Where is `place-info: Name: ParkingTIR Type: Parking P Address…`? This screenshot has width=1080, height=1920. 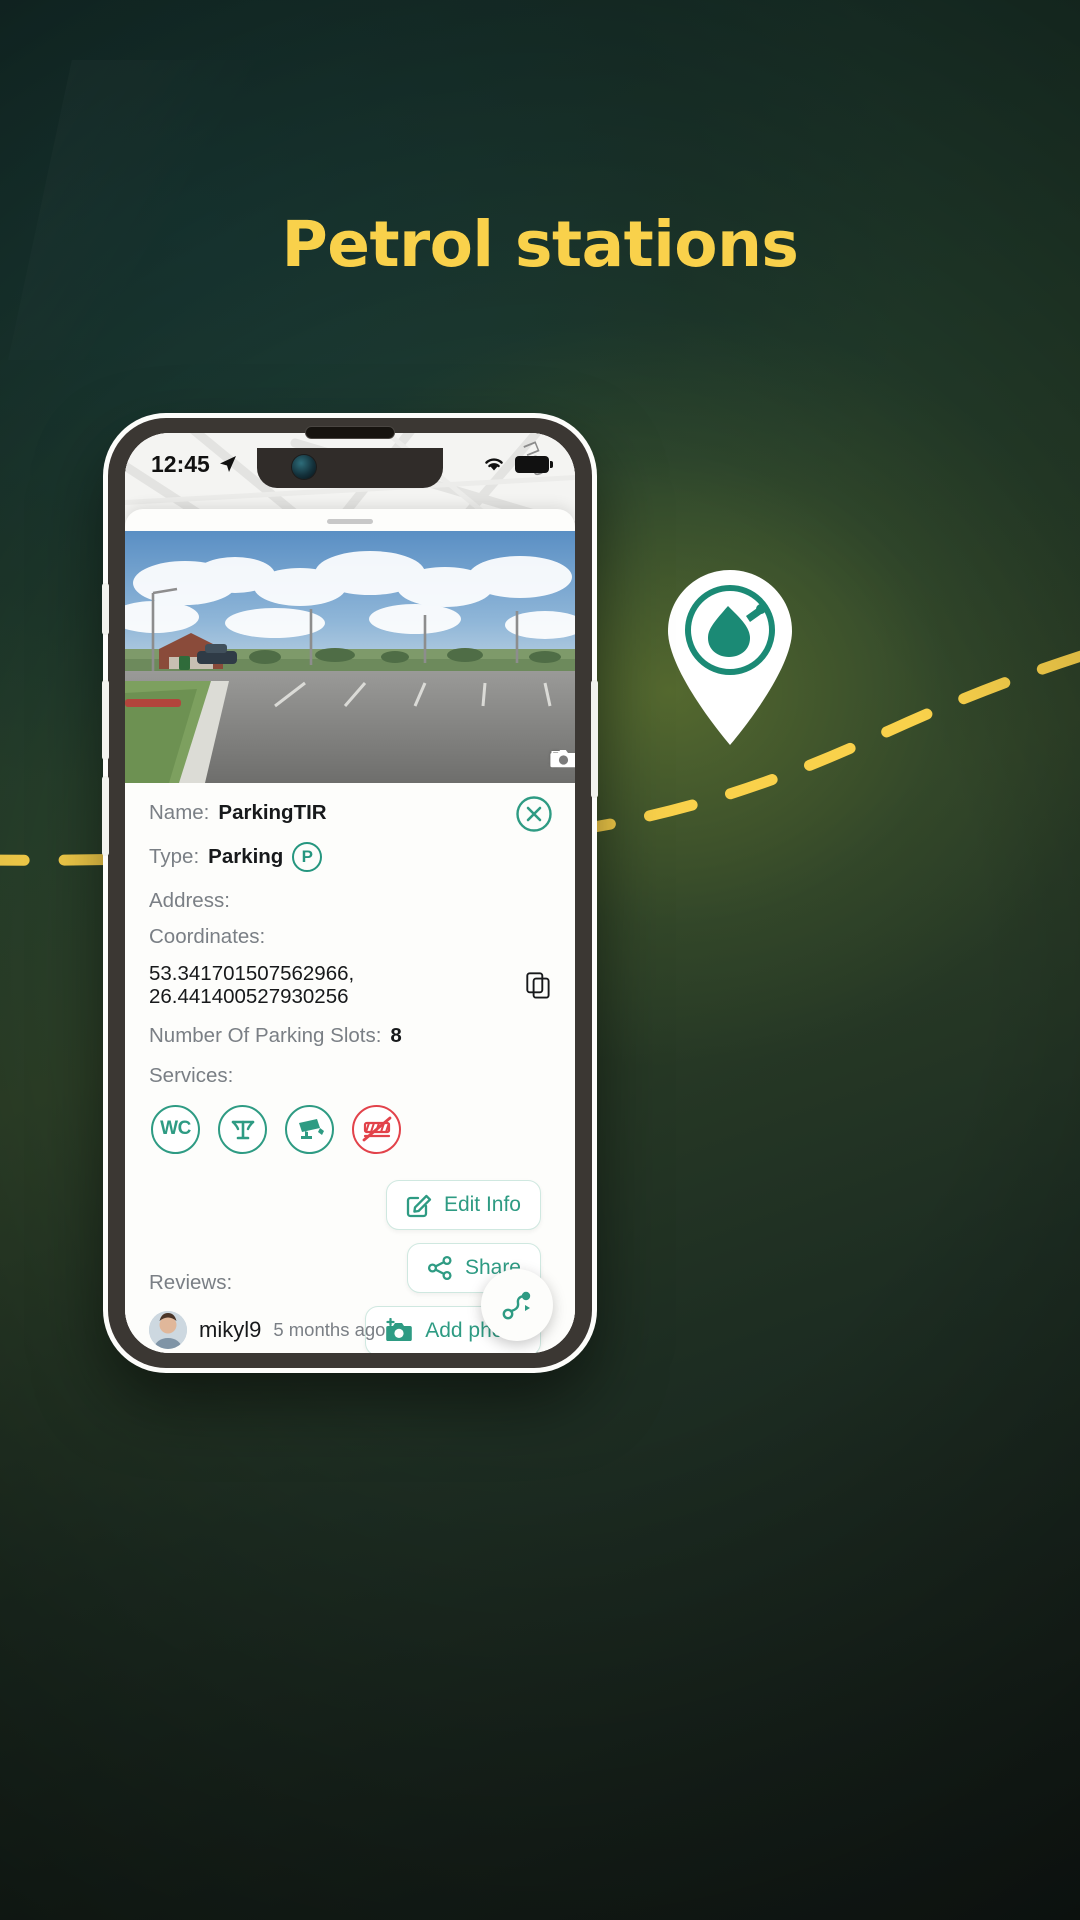
place-info: Name: ParkingTIR Type: Parking P Address… is located at coordinates (350, 1068).